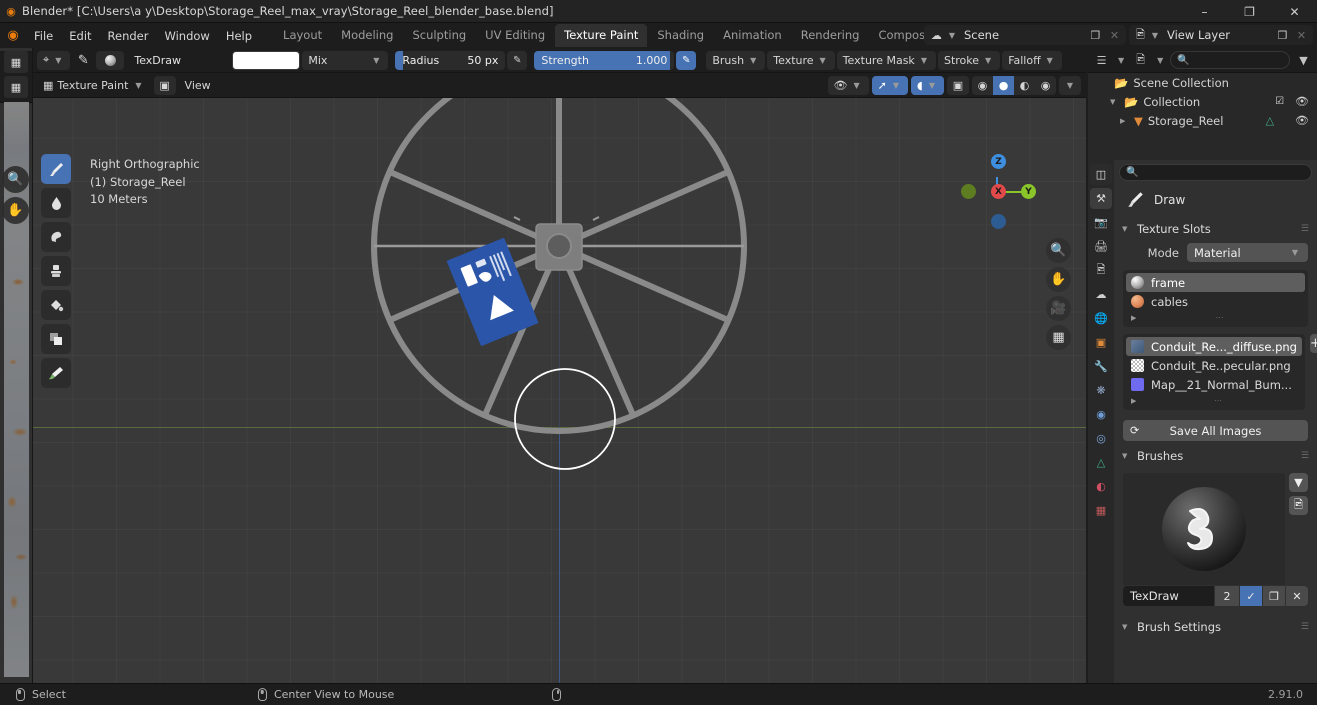 The height and width of the screenshot is (705, 1317). What do you see at coordinates (56, 373) in the screenshot?
I see `annotate-tool` at bounding box center [56, 373].